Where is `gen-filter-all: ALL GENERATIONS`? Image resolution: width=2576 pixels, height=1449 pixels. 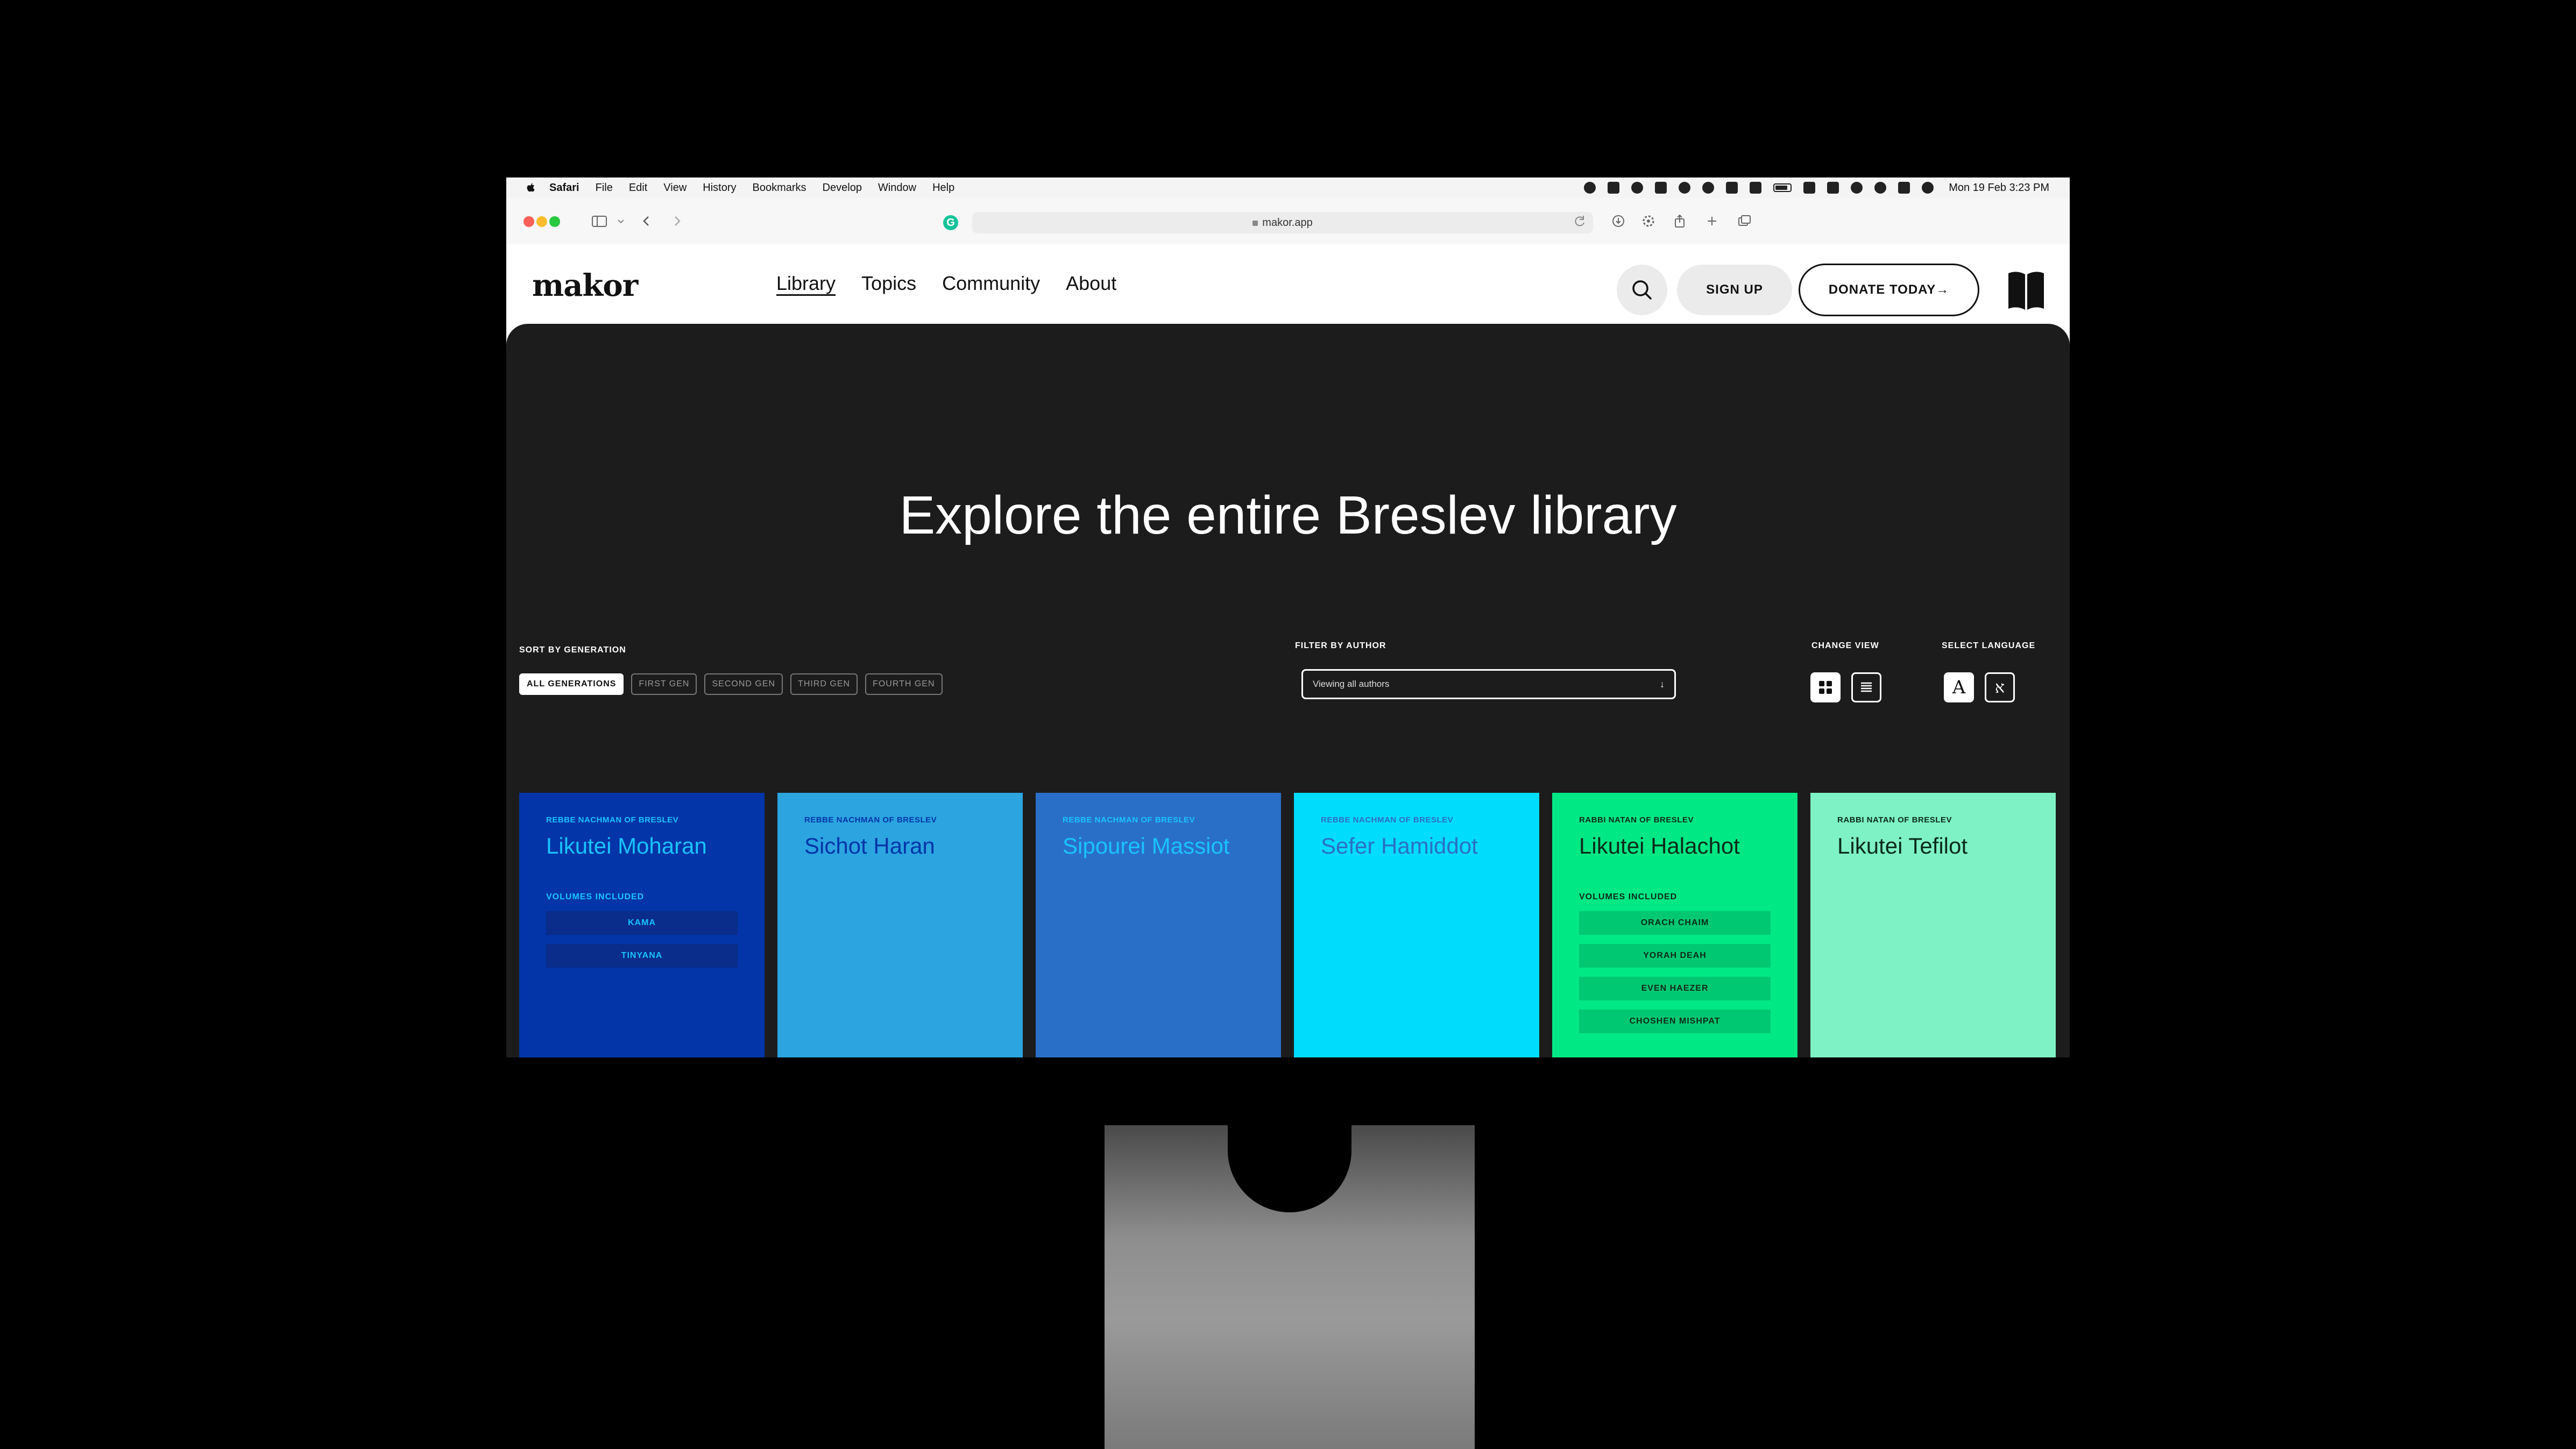 gen-filter-all: ALL GENERATIONS is located at coordinates (571, 684).